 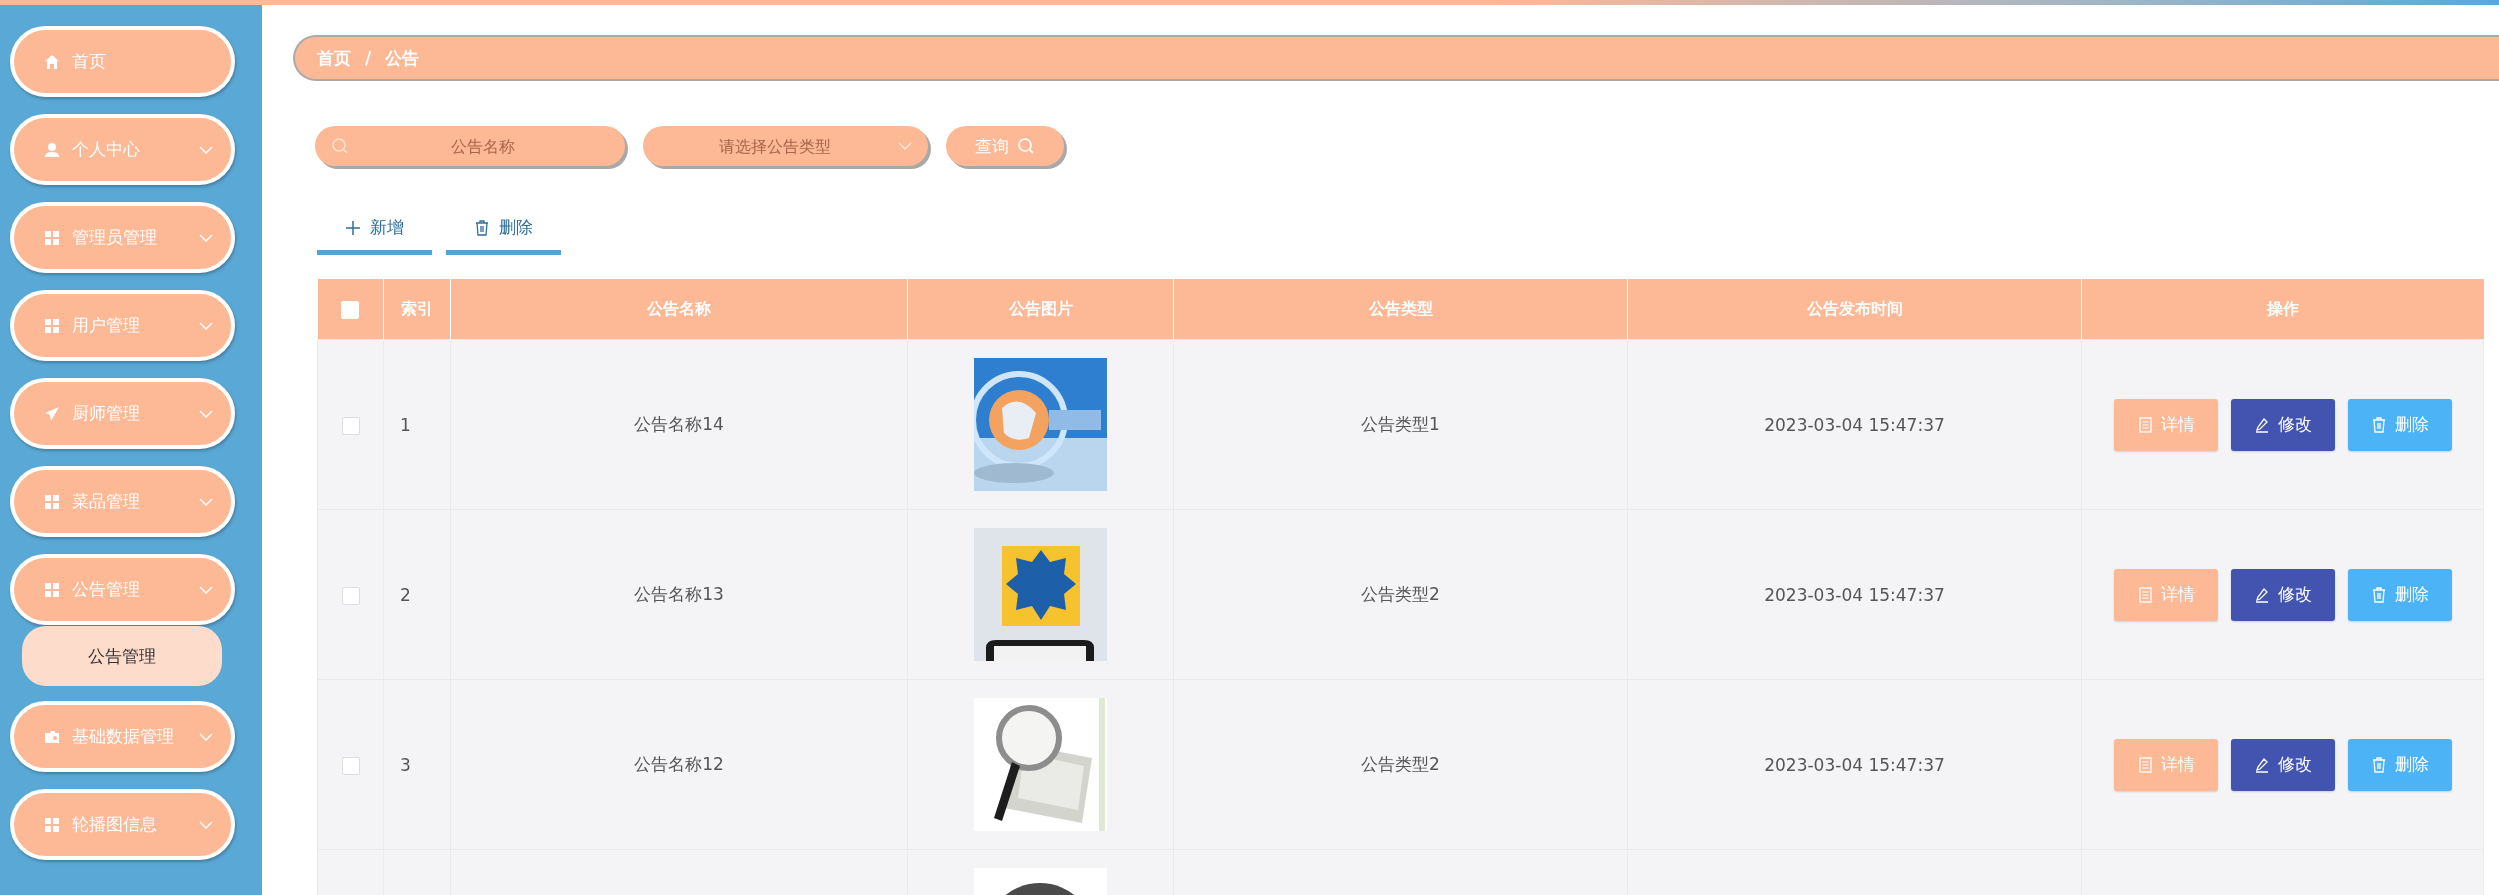 I want to click on sidebar-item: 基础数据管理, so click(x=122, y=736).